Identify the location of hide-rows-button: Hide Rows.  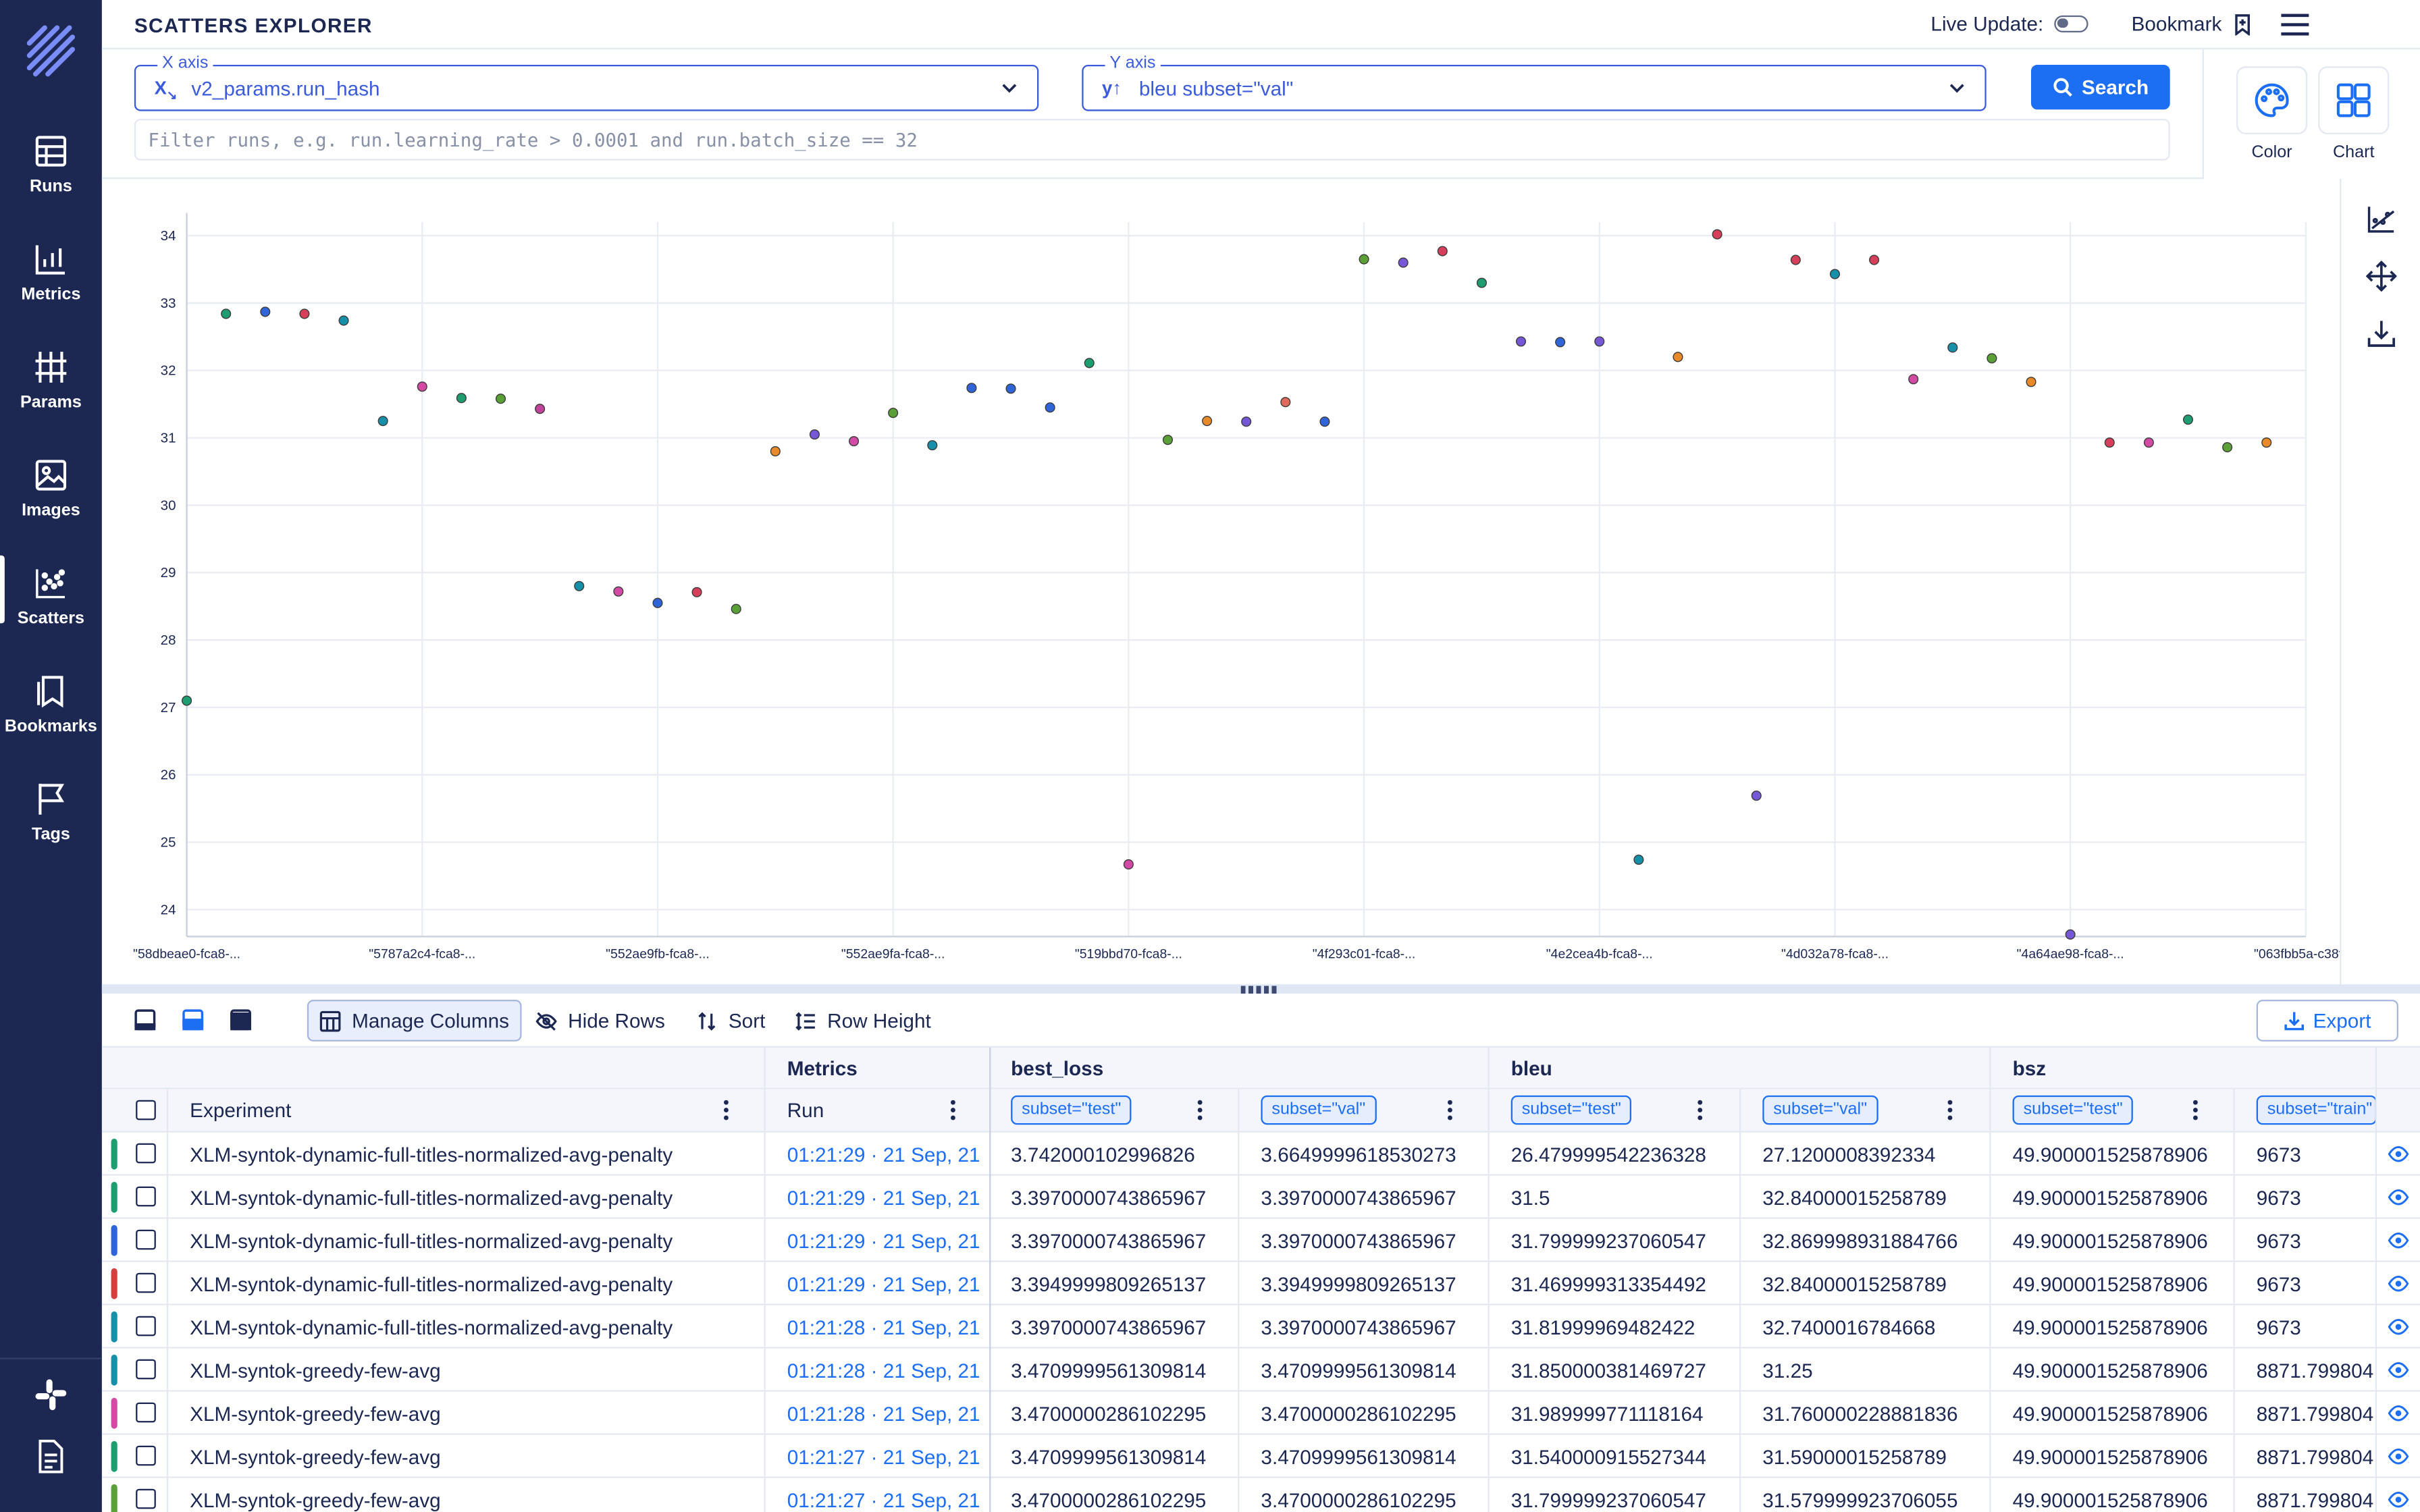
(600, 1021).